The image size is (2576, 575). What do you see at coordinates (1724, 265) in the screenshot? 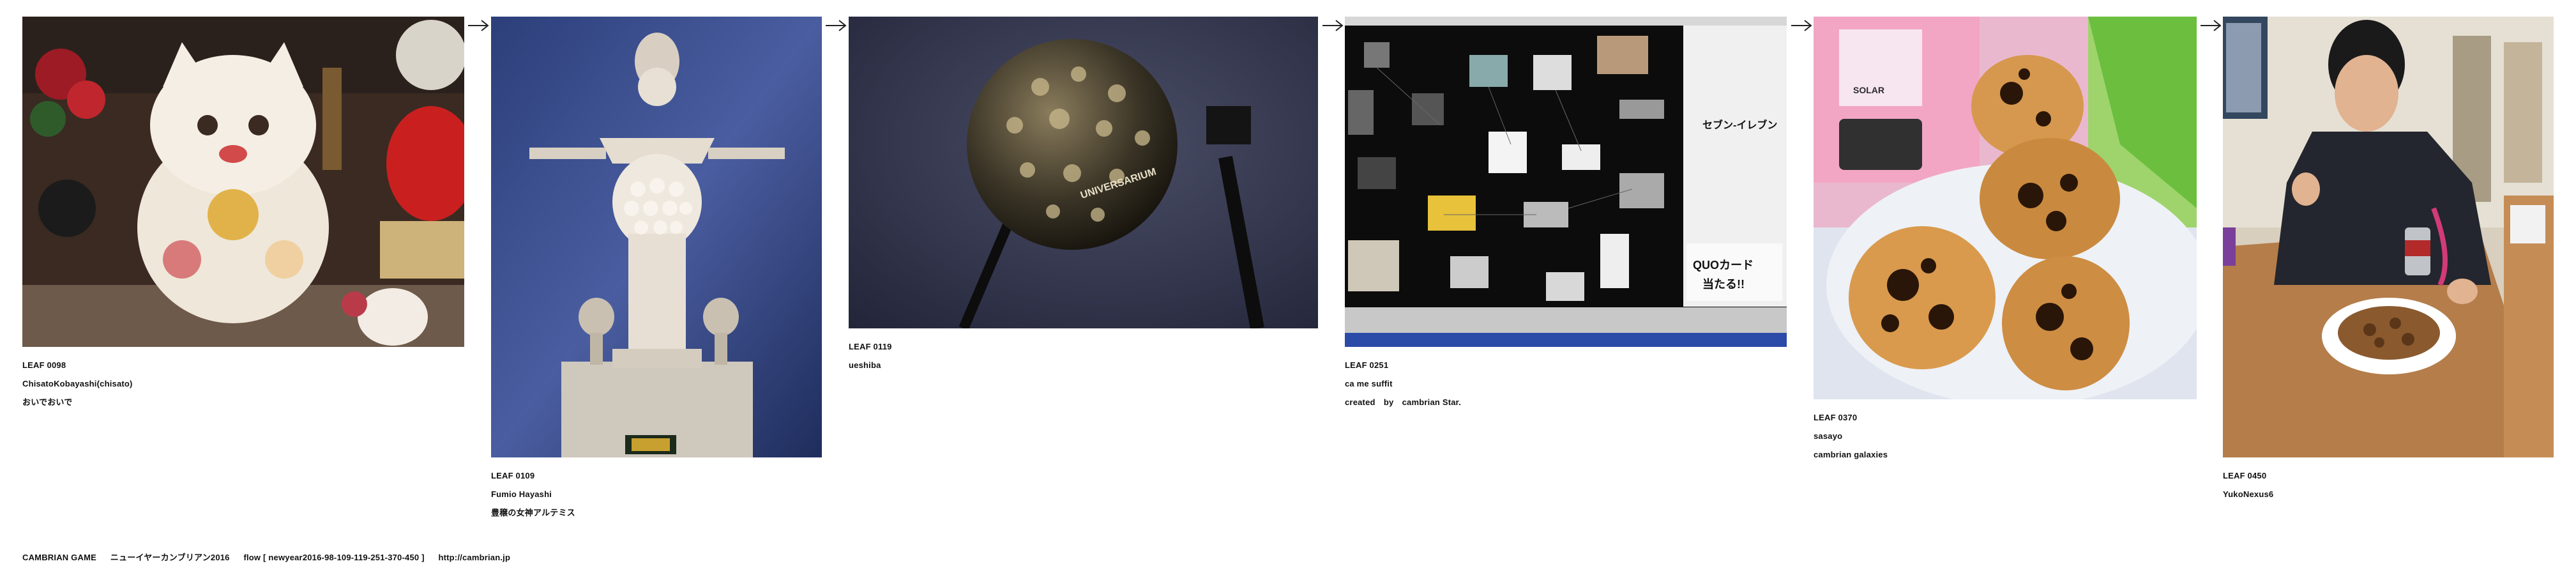
I see `screen-card-text: QUOカード` at bounding box center [1724, 265].